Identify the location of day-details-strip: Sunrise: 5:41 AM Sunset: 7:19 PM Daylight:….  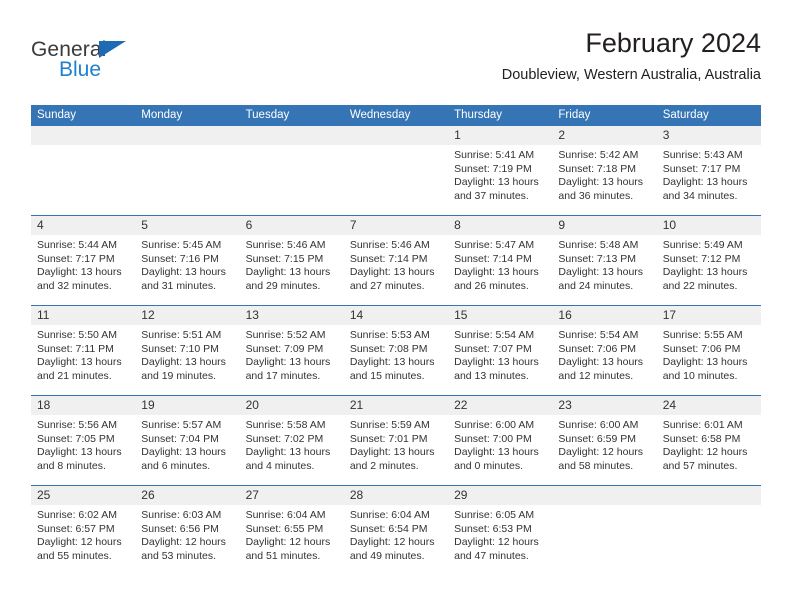
(396, 180).